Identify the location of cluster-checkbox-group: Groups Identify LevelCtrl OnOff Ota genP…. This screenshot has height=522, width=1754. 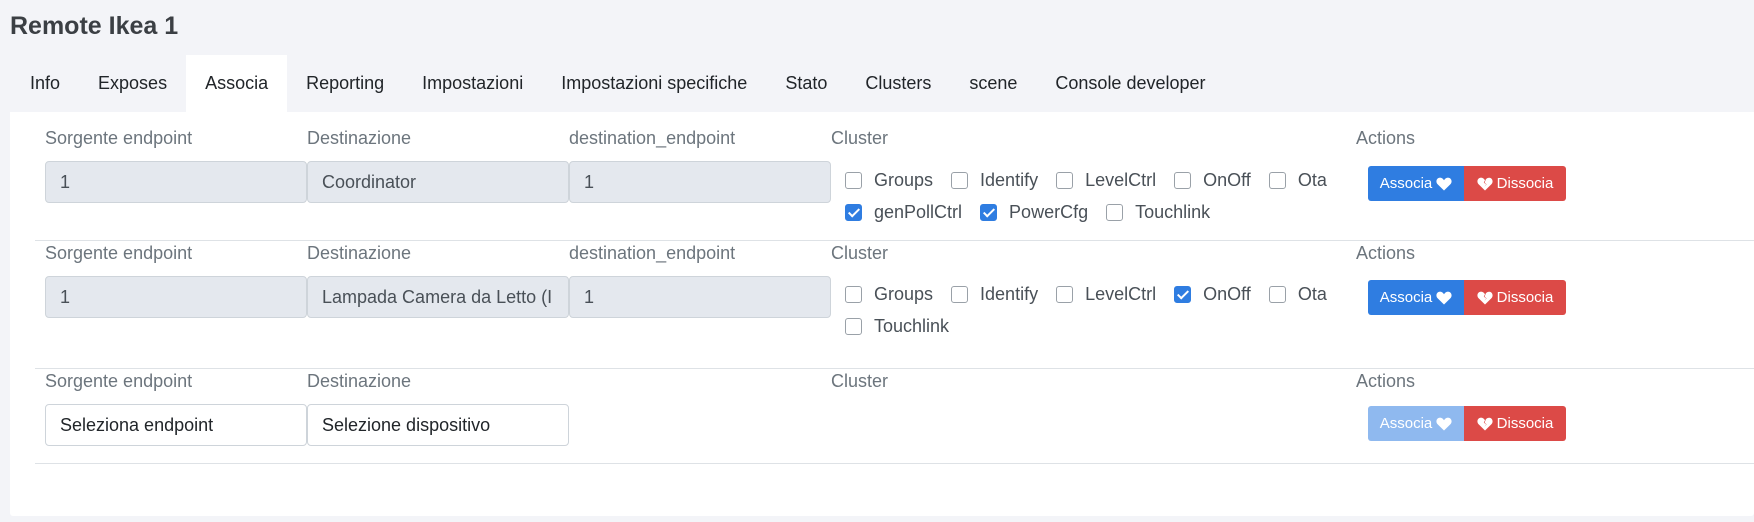
(1115, 196).